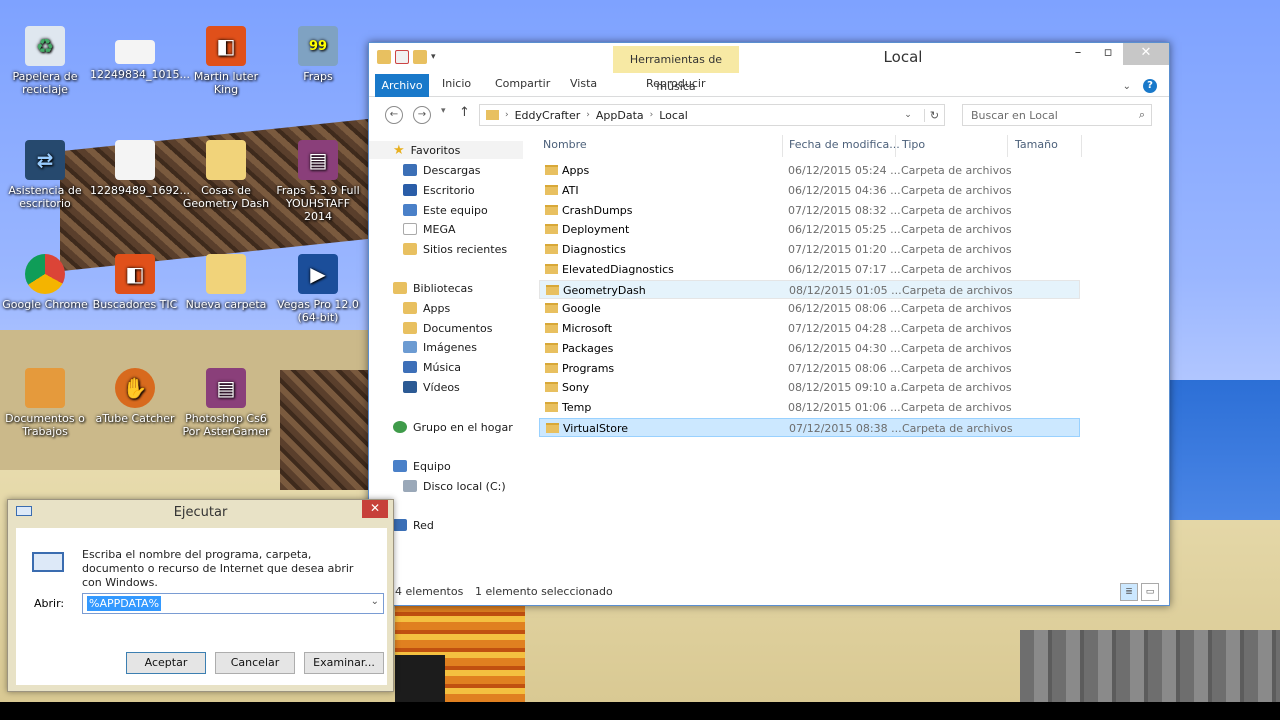  What do you see at coordinates (394, 115) in the screenshot?
I see `back-button: ←` at bounding box center [394, 115].